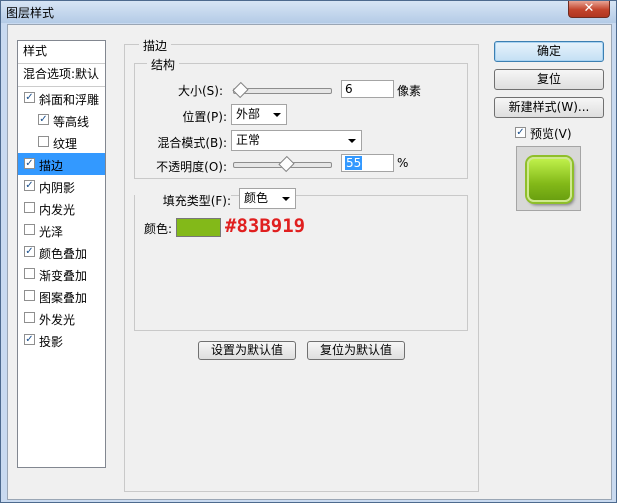 The width and height of the screenshot is (617, 503). I want to click on position-value: 外部, so click(248, 114).